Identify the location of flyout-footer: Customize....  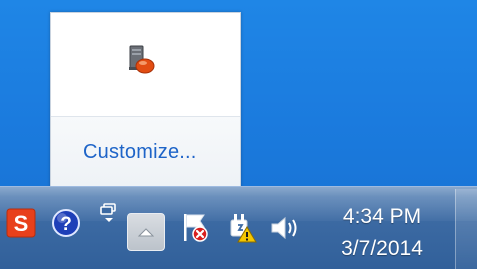
(145, 152).